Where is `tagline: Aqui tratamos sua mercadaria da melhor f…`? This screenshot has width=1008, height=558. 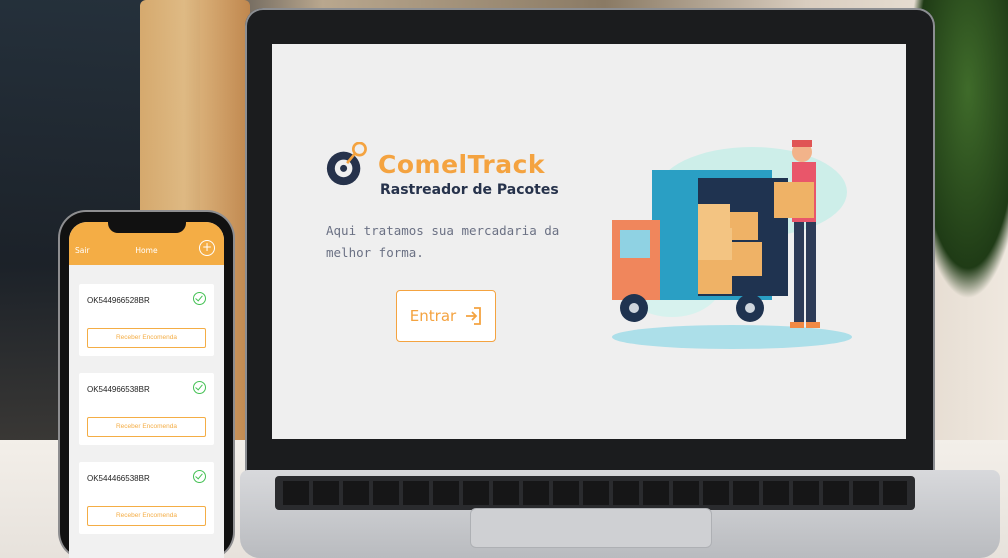
tagline: Aqui tratamos sua mercadaria da melhor f… is located at coordinates (443, 241).